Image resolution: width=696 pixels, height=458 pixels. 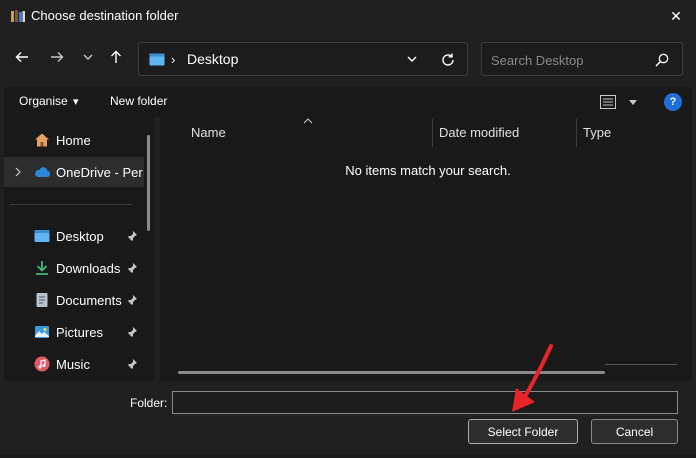 I want to click on breadcrumb-desktop: Desktop, so click(x=212, y=59).